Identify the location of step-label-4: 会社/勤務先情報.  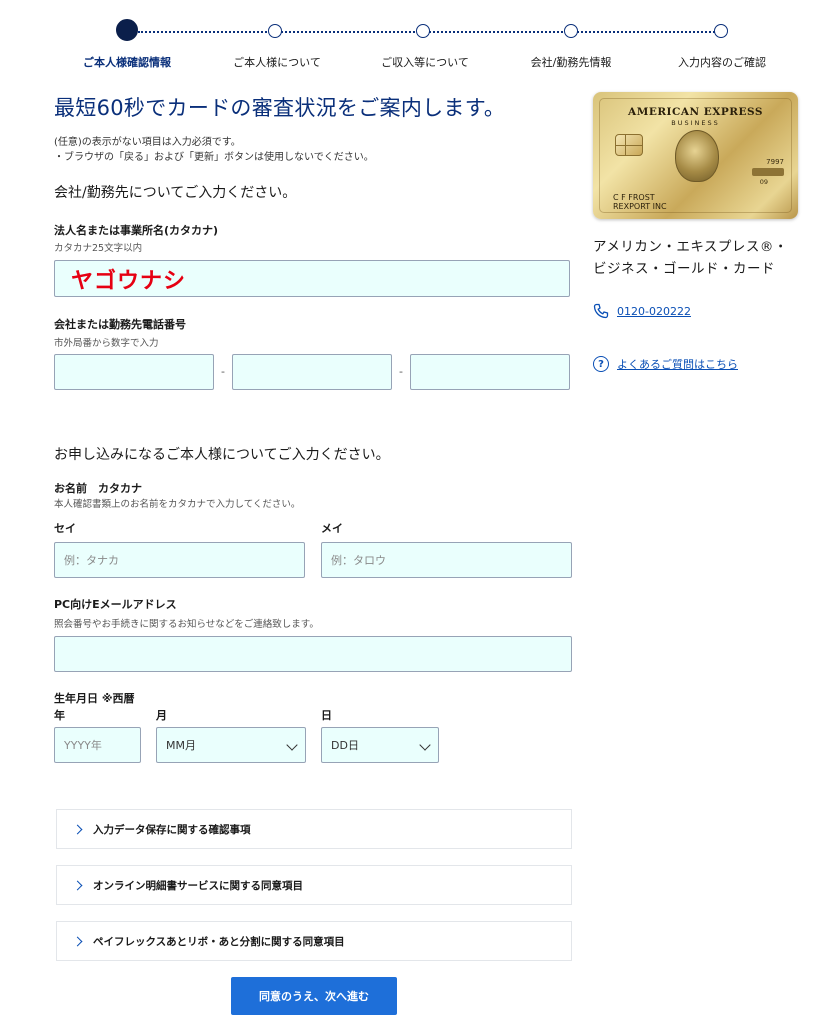
(571, 62).